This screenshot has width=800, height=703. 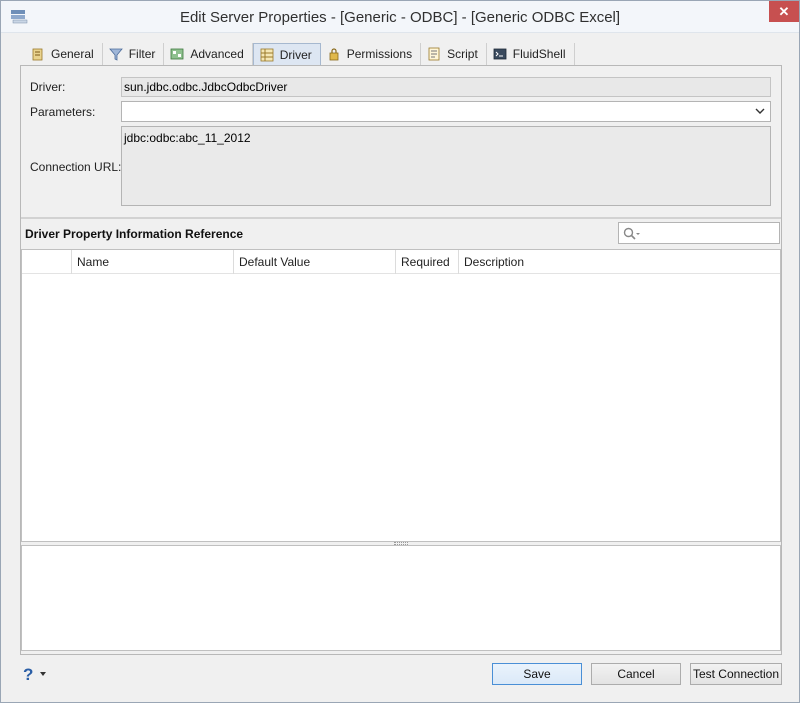 I want to click on tab-general: General, so click(x=64, y=54).